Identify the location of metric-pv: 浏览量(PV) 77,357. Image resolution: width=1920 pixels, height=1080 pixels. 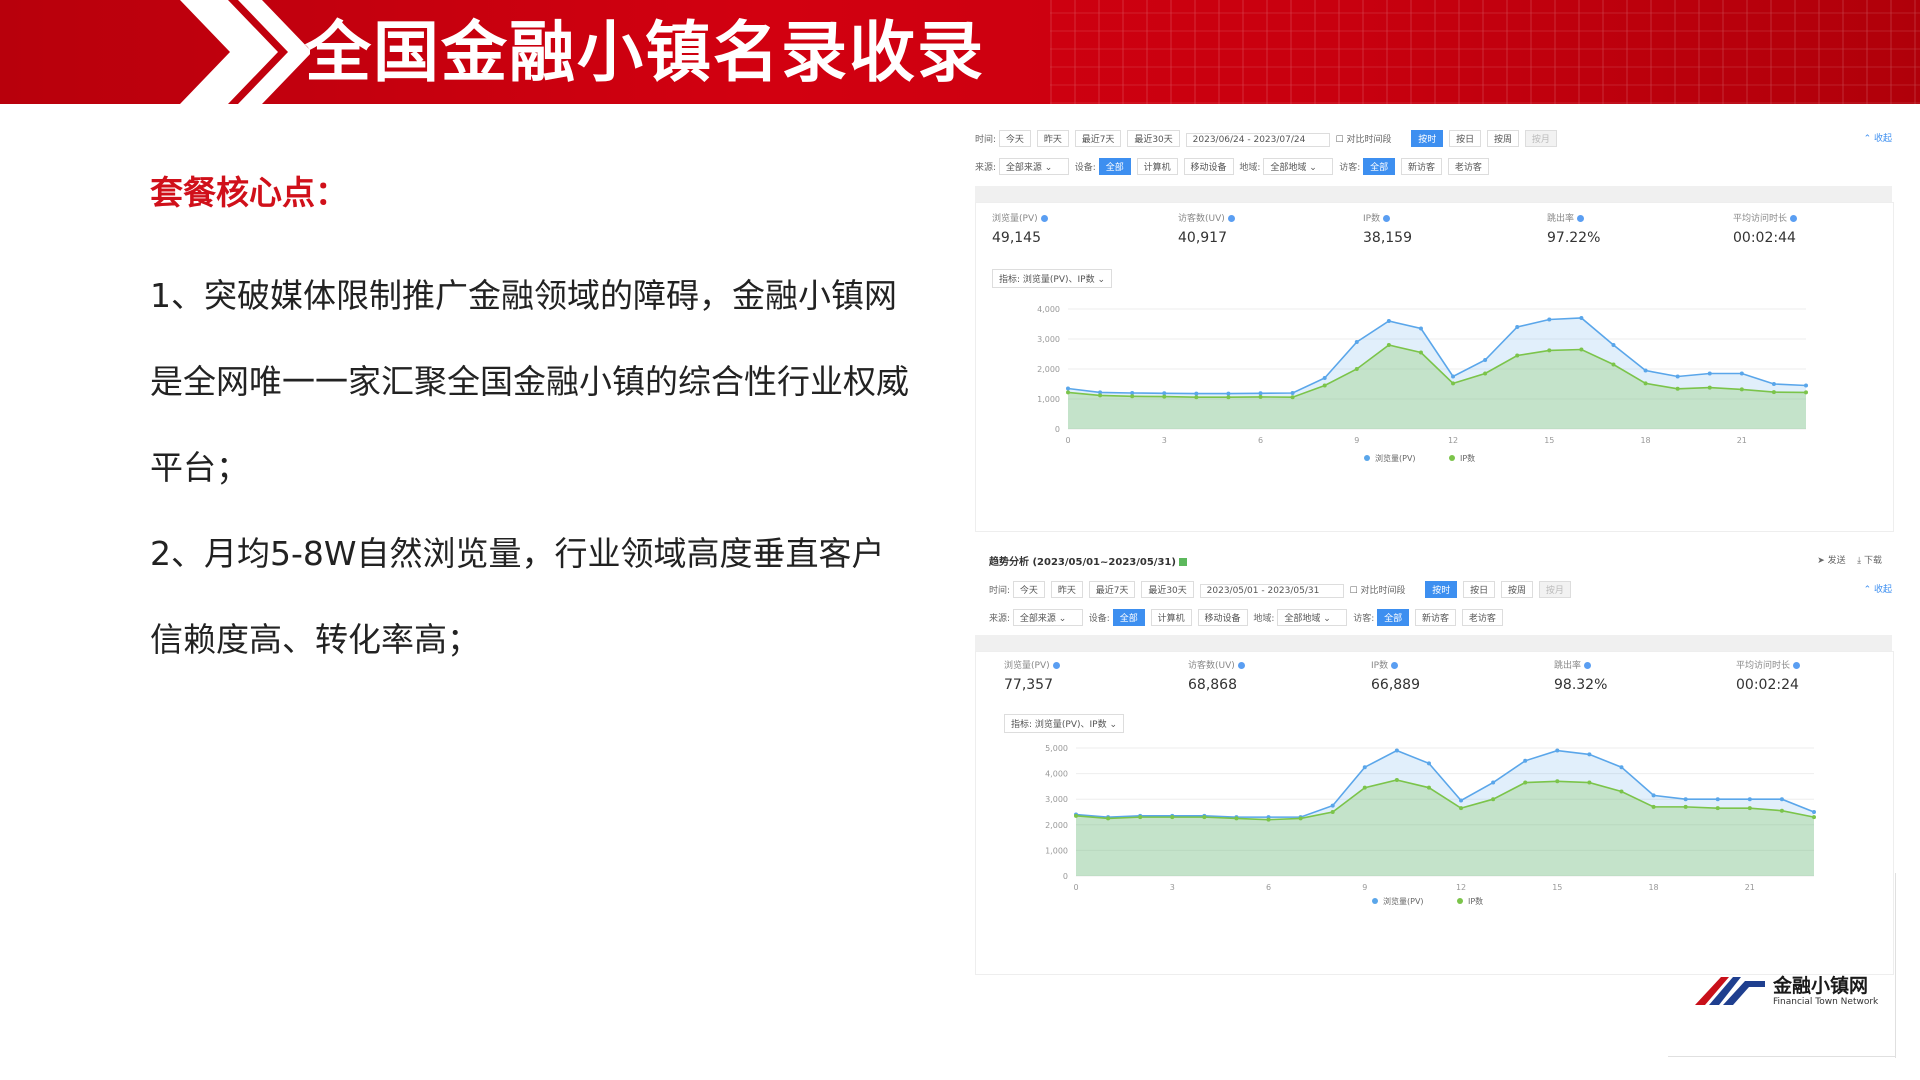
(1032, 675).